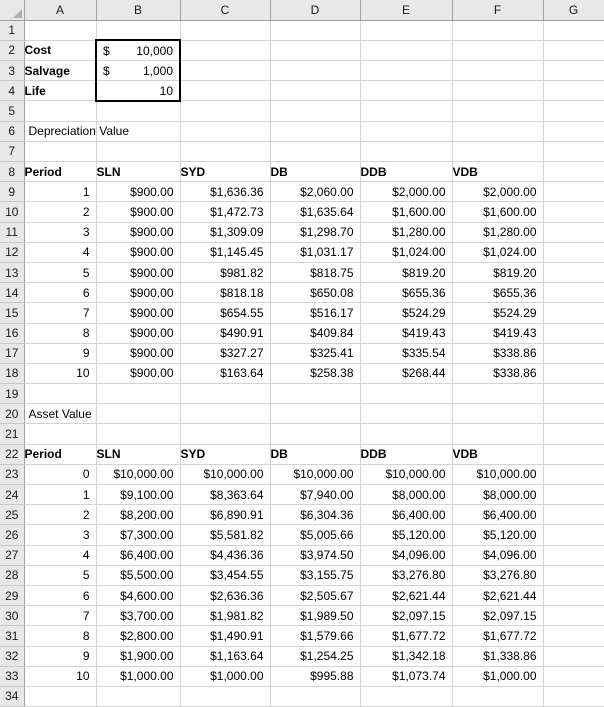 This screenshot has height=707, width=604. Describe the element at coordinates (573, 656) in the screenshot. I see `cell-G32` at that location.